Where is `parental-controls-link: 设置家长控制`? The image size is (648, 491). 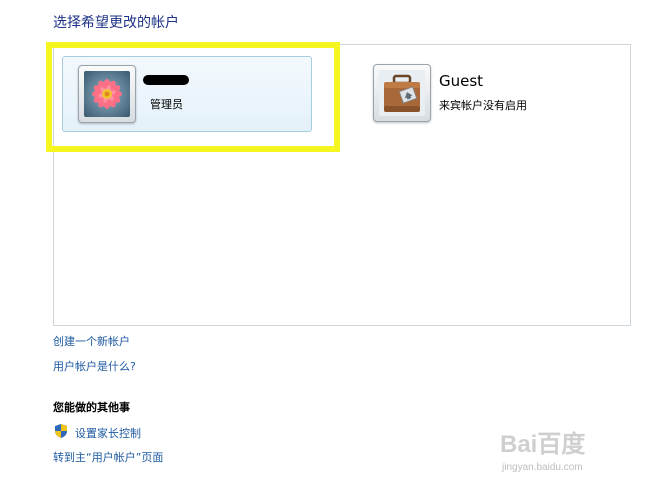 parental-controls-link: 设置家长控制 is located at coordinates (108, 433).